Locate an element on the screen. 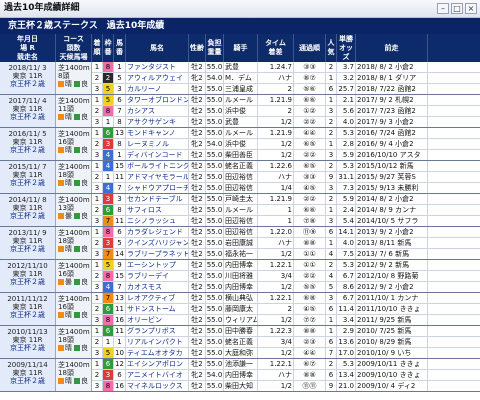 The image size is (480, 400). cell-horse-name: モンドキャンノ is located at coordinates (157, 133).